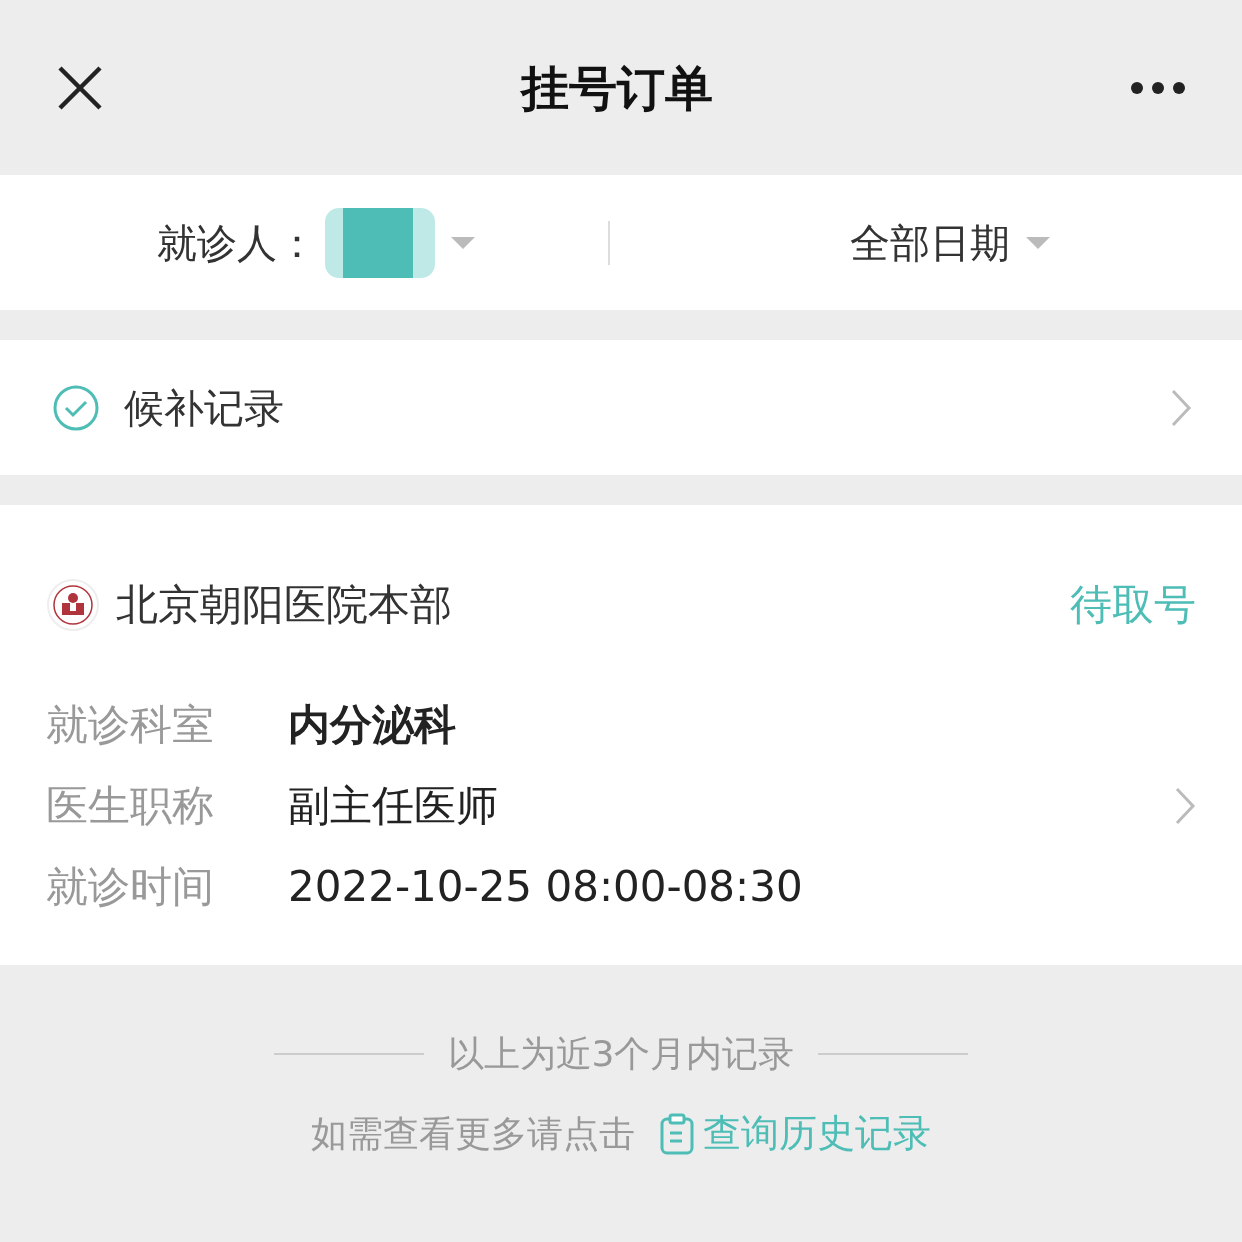 The width and height of the screenshot is (1242, 1242). What do you see at coordinates (473, 1133) in the screenshot?
I see `history-prompt: 如需查看更多请点击` at bounding box center [473, 1133].